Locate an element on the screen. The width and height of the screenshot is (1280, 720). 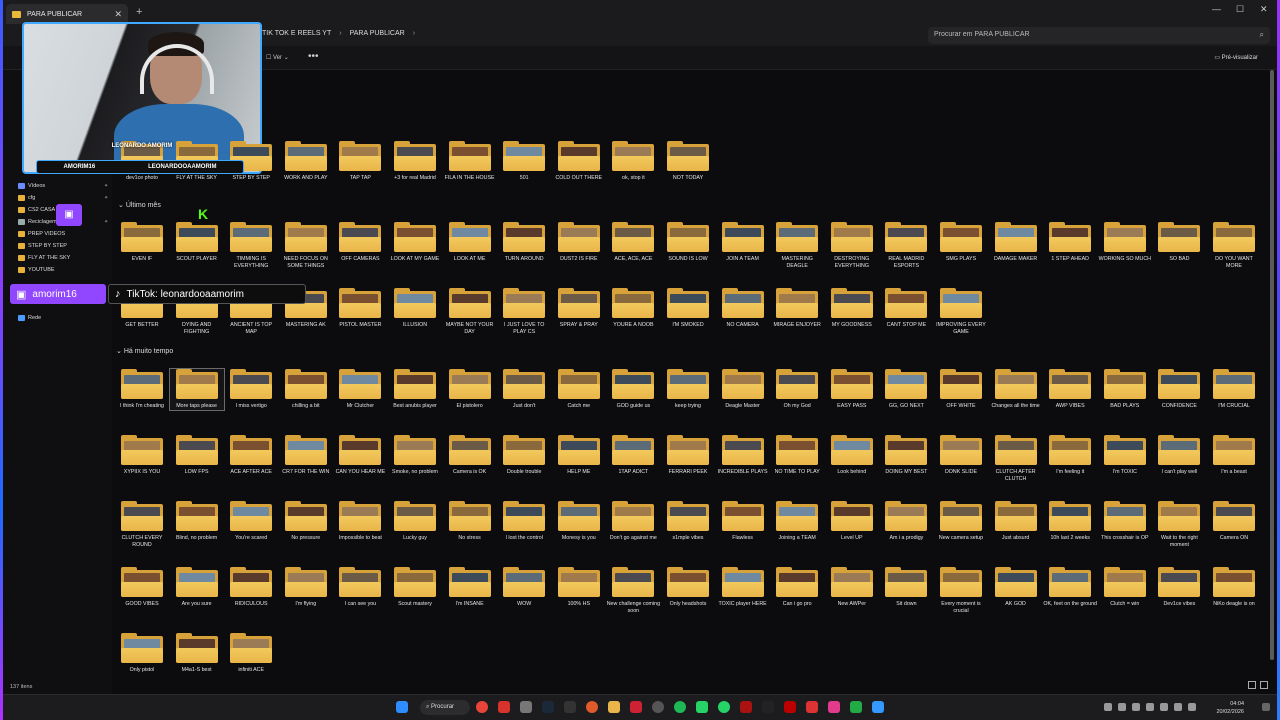
folder-item: +3 for real Madrid is located at coordinates (415, 161).